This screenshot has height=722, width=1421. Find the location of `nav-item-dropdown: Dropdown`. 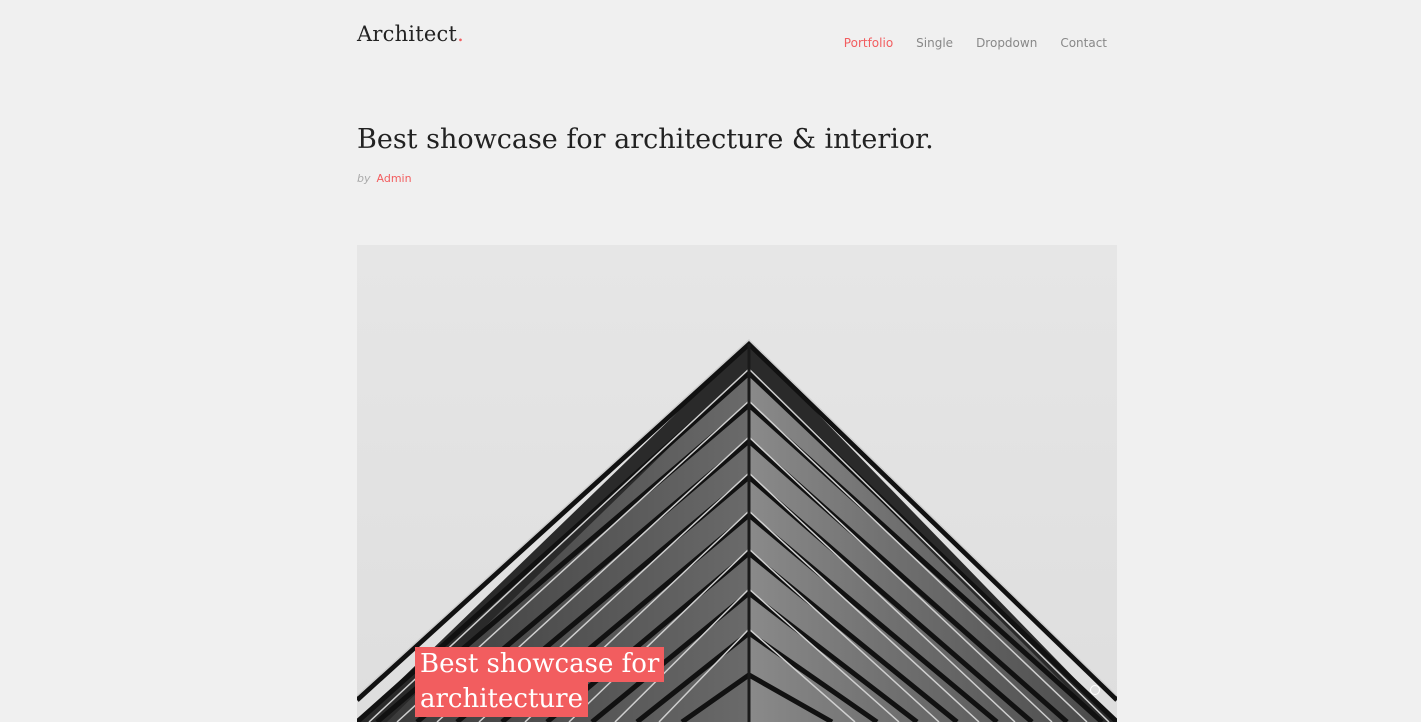

nav-item-dropdown: Dropdown is located at coordinates (1006, 43).